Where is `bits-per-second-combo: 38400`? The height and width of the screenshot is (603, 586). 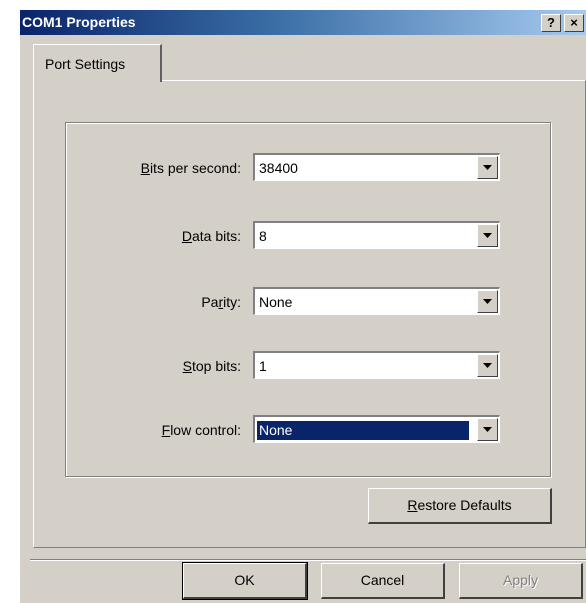
bits-per-second-combo: 38400 is located at coordinates (376, 167).